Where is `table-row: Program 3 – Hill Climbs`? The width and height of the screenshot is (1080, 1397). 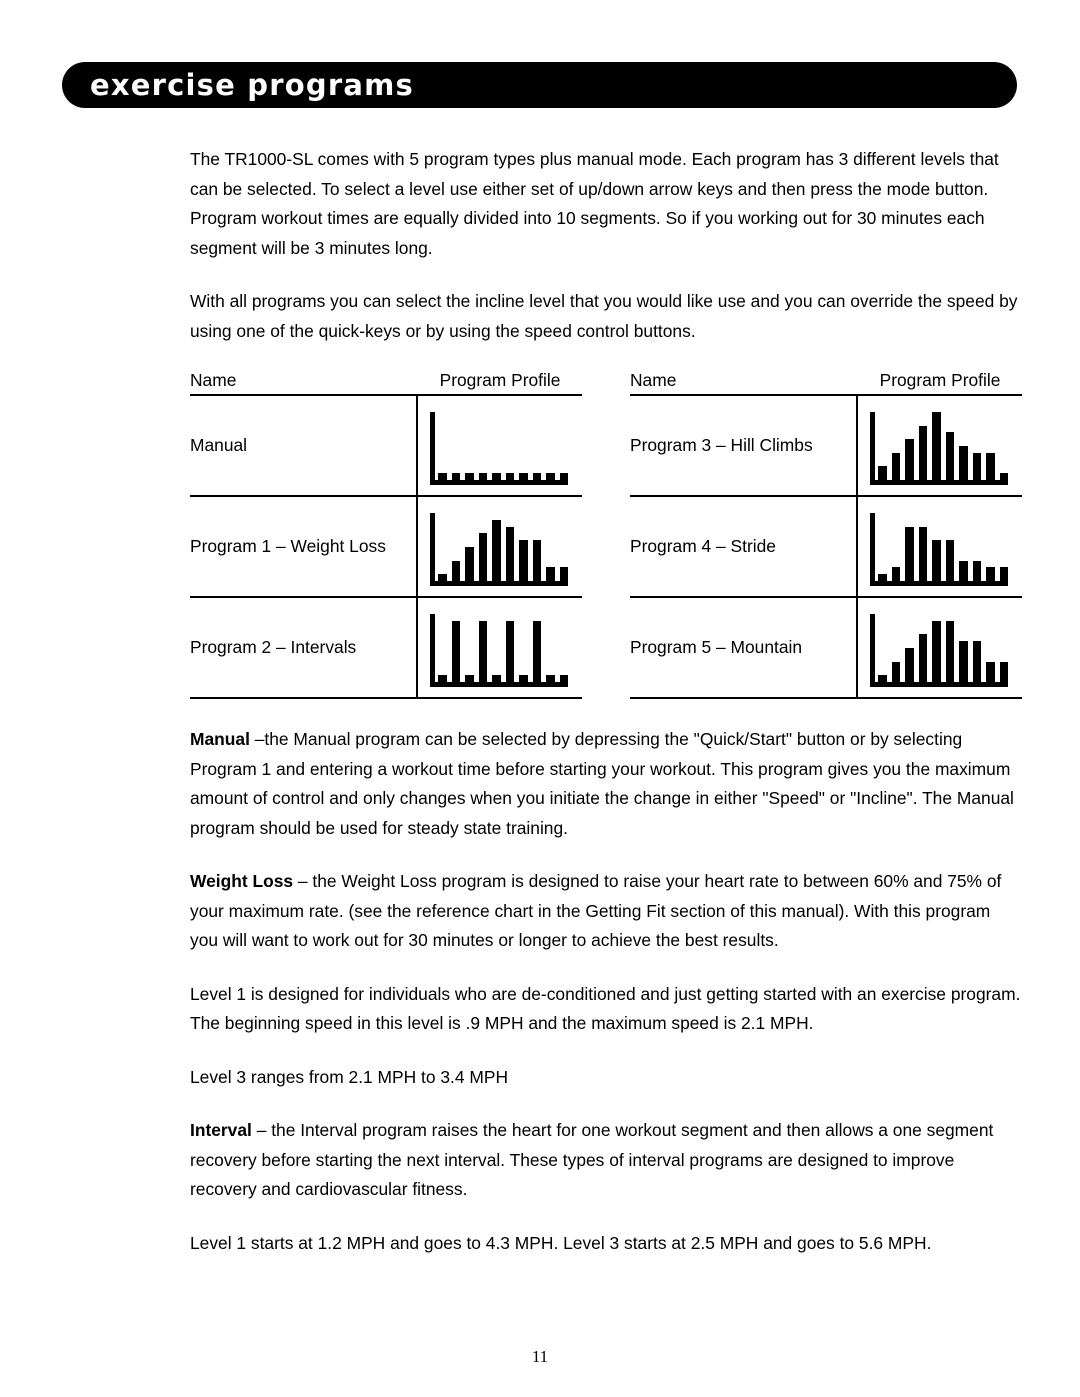 table-row: Program 3 – Hill Climbs is located at coordinates (826, 446).